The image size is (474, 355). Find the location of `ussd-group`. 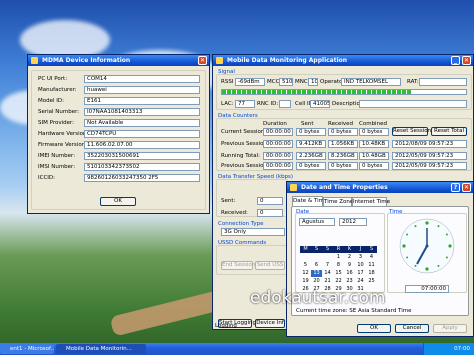

ussd-group is located at coordinates (252, 260).